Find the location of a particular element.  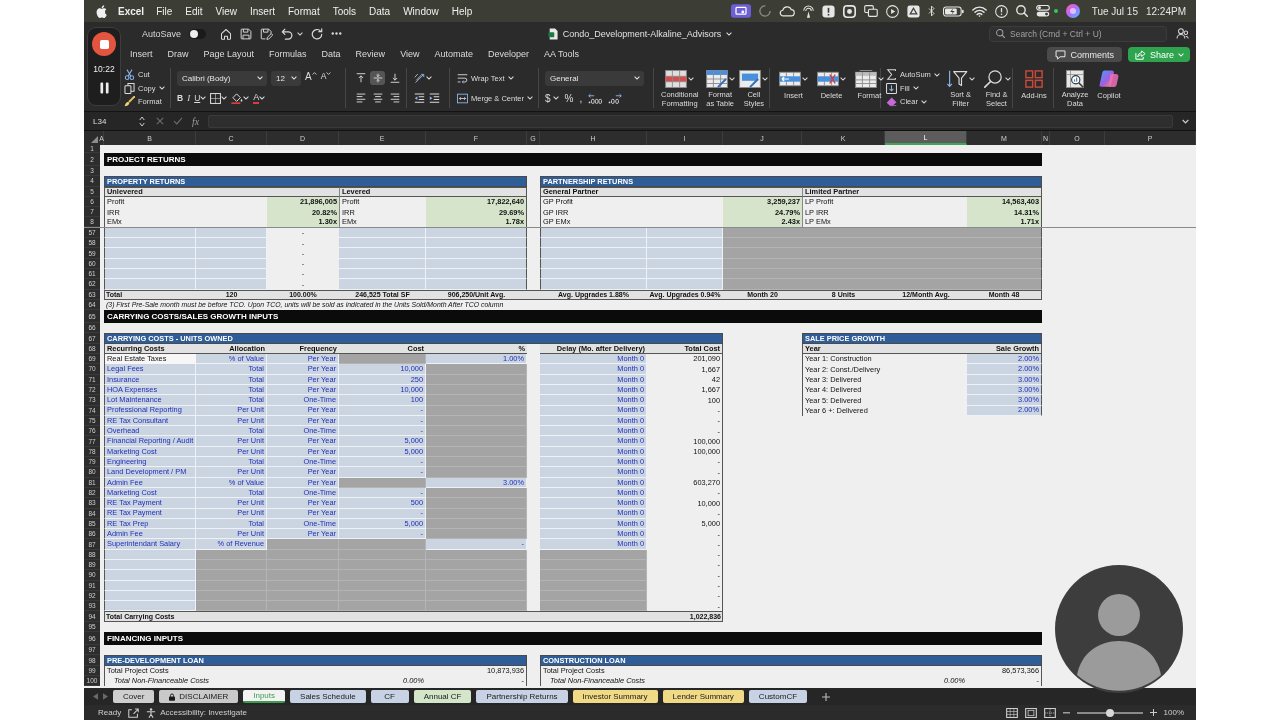

chevron-down-icon is located at coordinates (1185, 121).